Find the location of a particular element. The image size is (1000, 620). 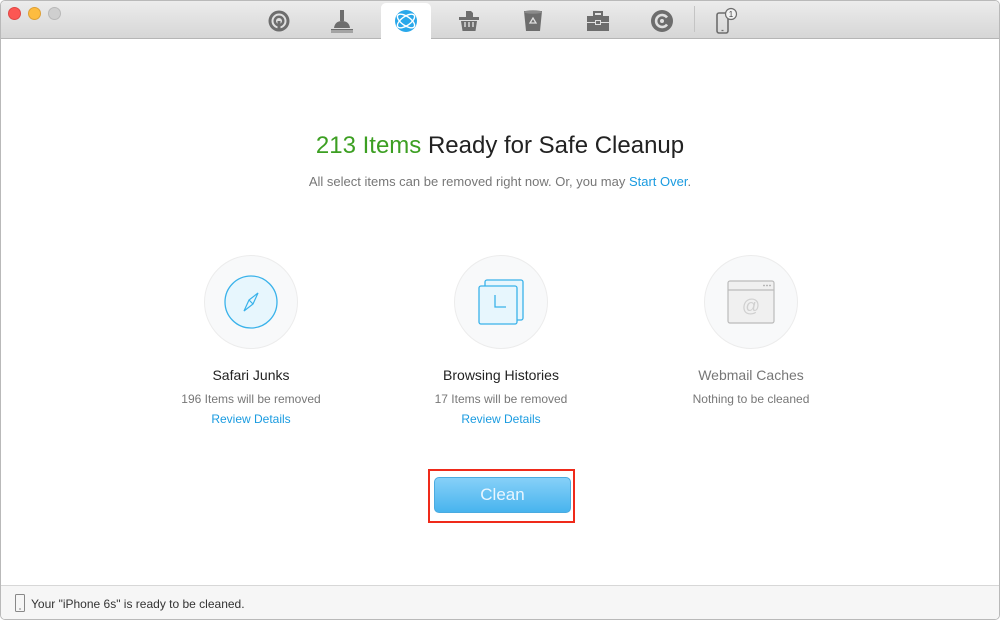

device-count-badge: 1 is located at coordinates (731, 14).